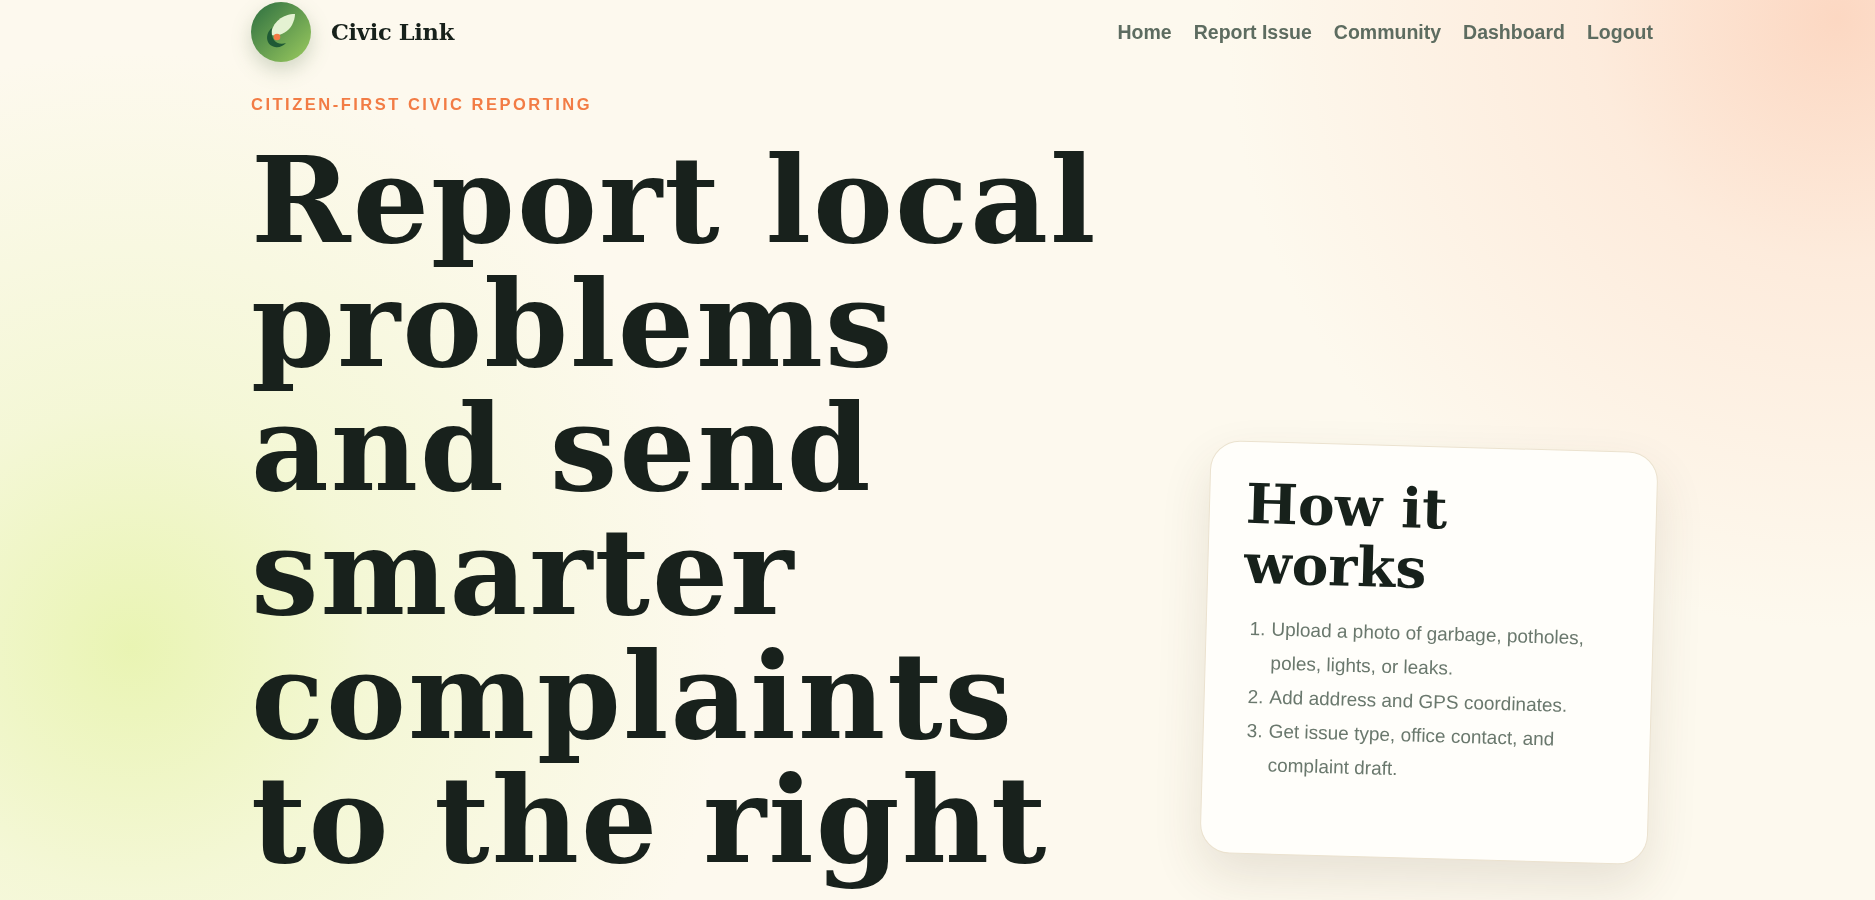 The image size is (1875, 900). What do you see at coordinates (1411, 750) in the screenshot?
I see `step-text: Get issue type, office contact, and complaint draft.` at bounding box center [1411, 750].